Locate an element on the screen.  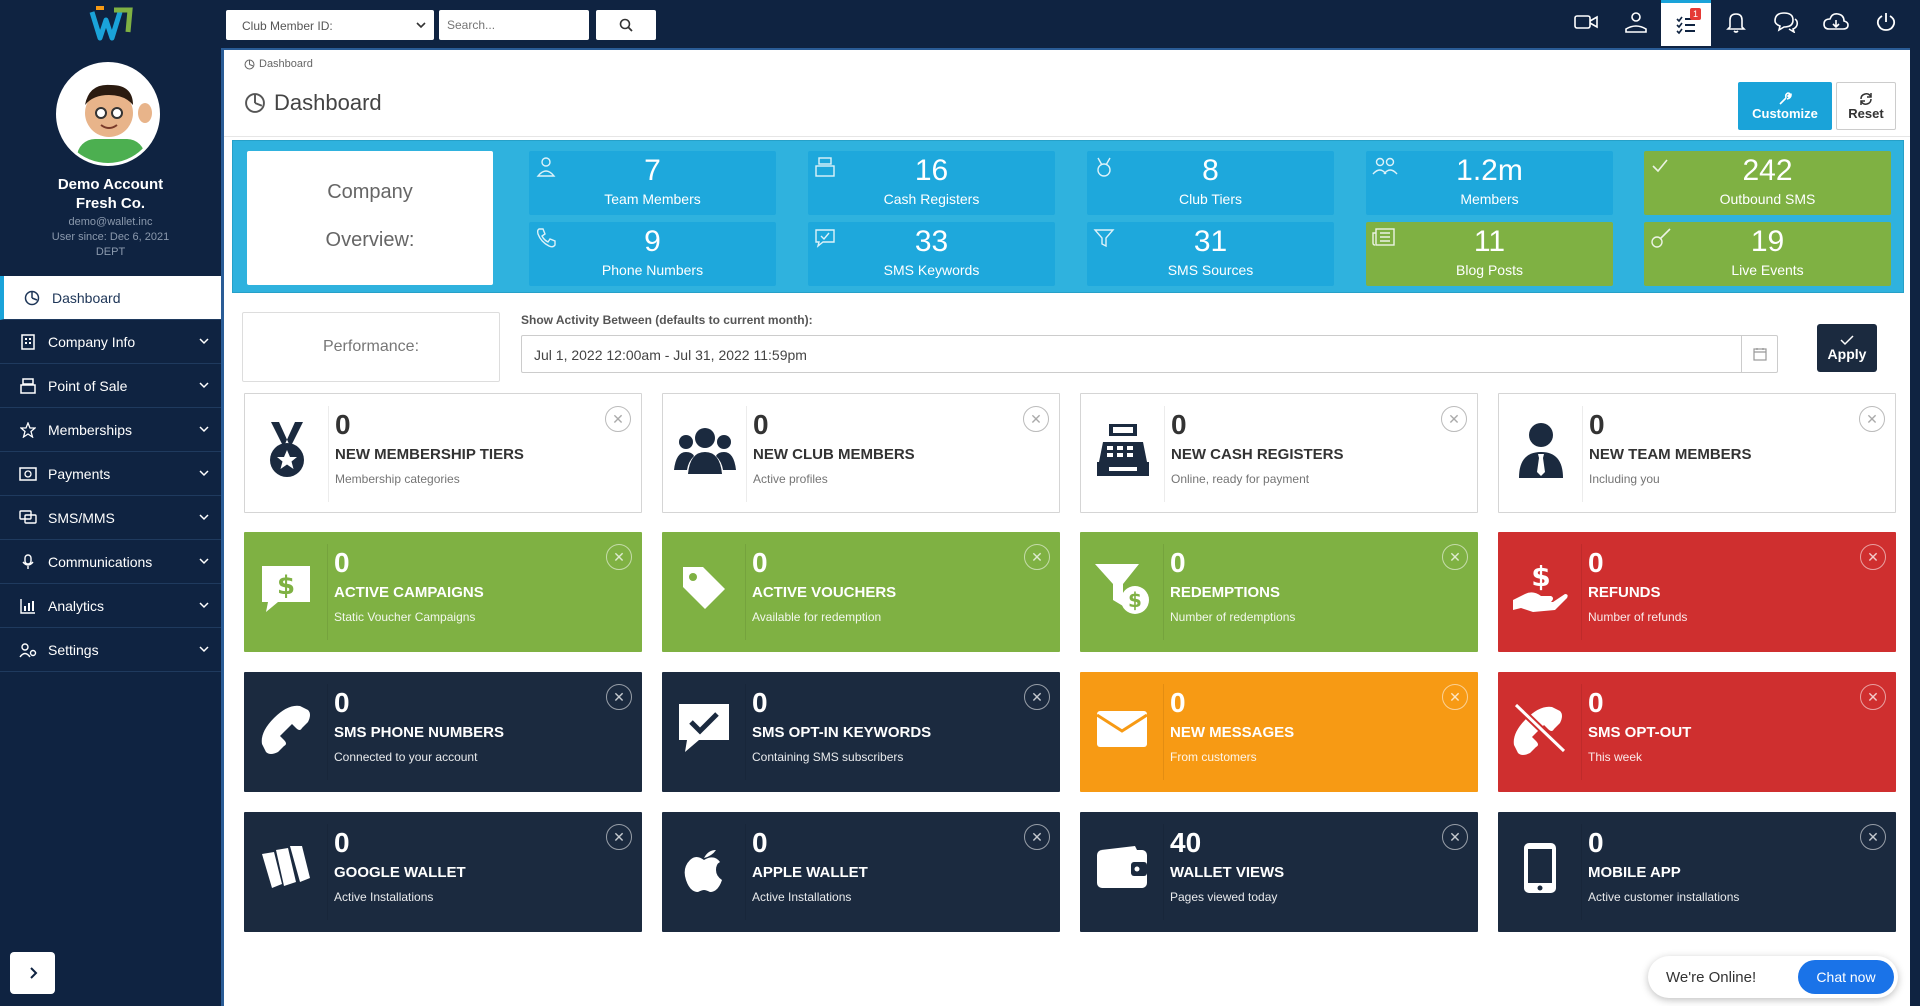
page-scrollbar is located at coordinates (1915, 527).